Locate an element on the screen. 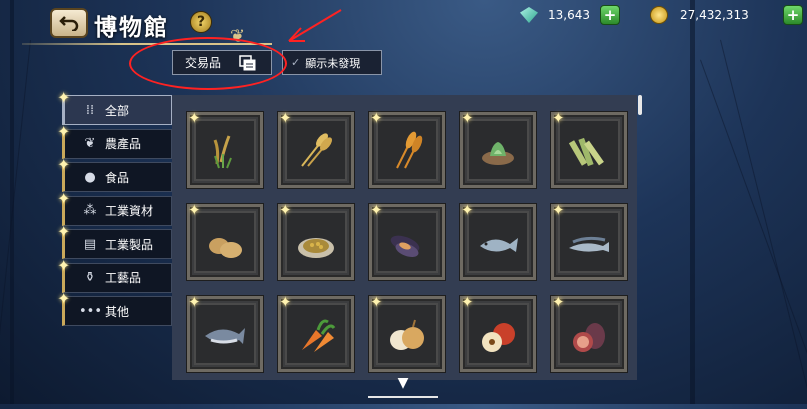 The image size is (807, 409). annotation-circle is located at coordinates (208, 63).